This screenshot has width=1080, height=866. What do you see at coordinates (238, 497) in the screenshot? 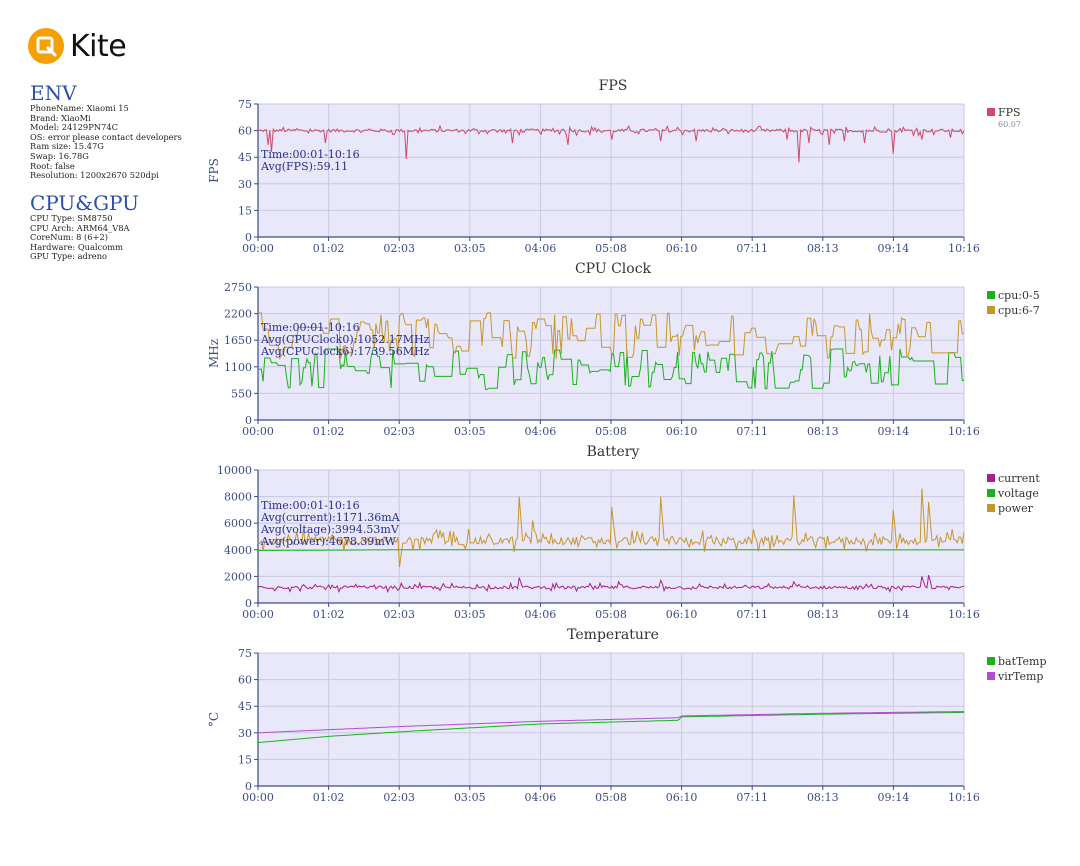
I see `y-tick-label: 8000` at bounding box center [238, 497].